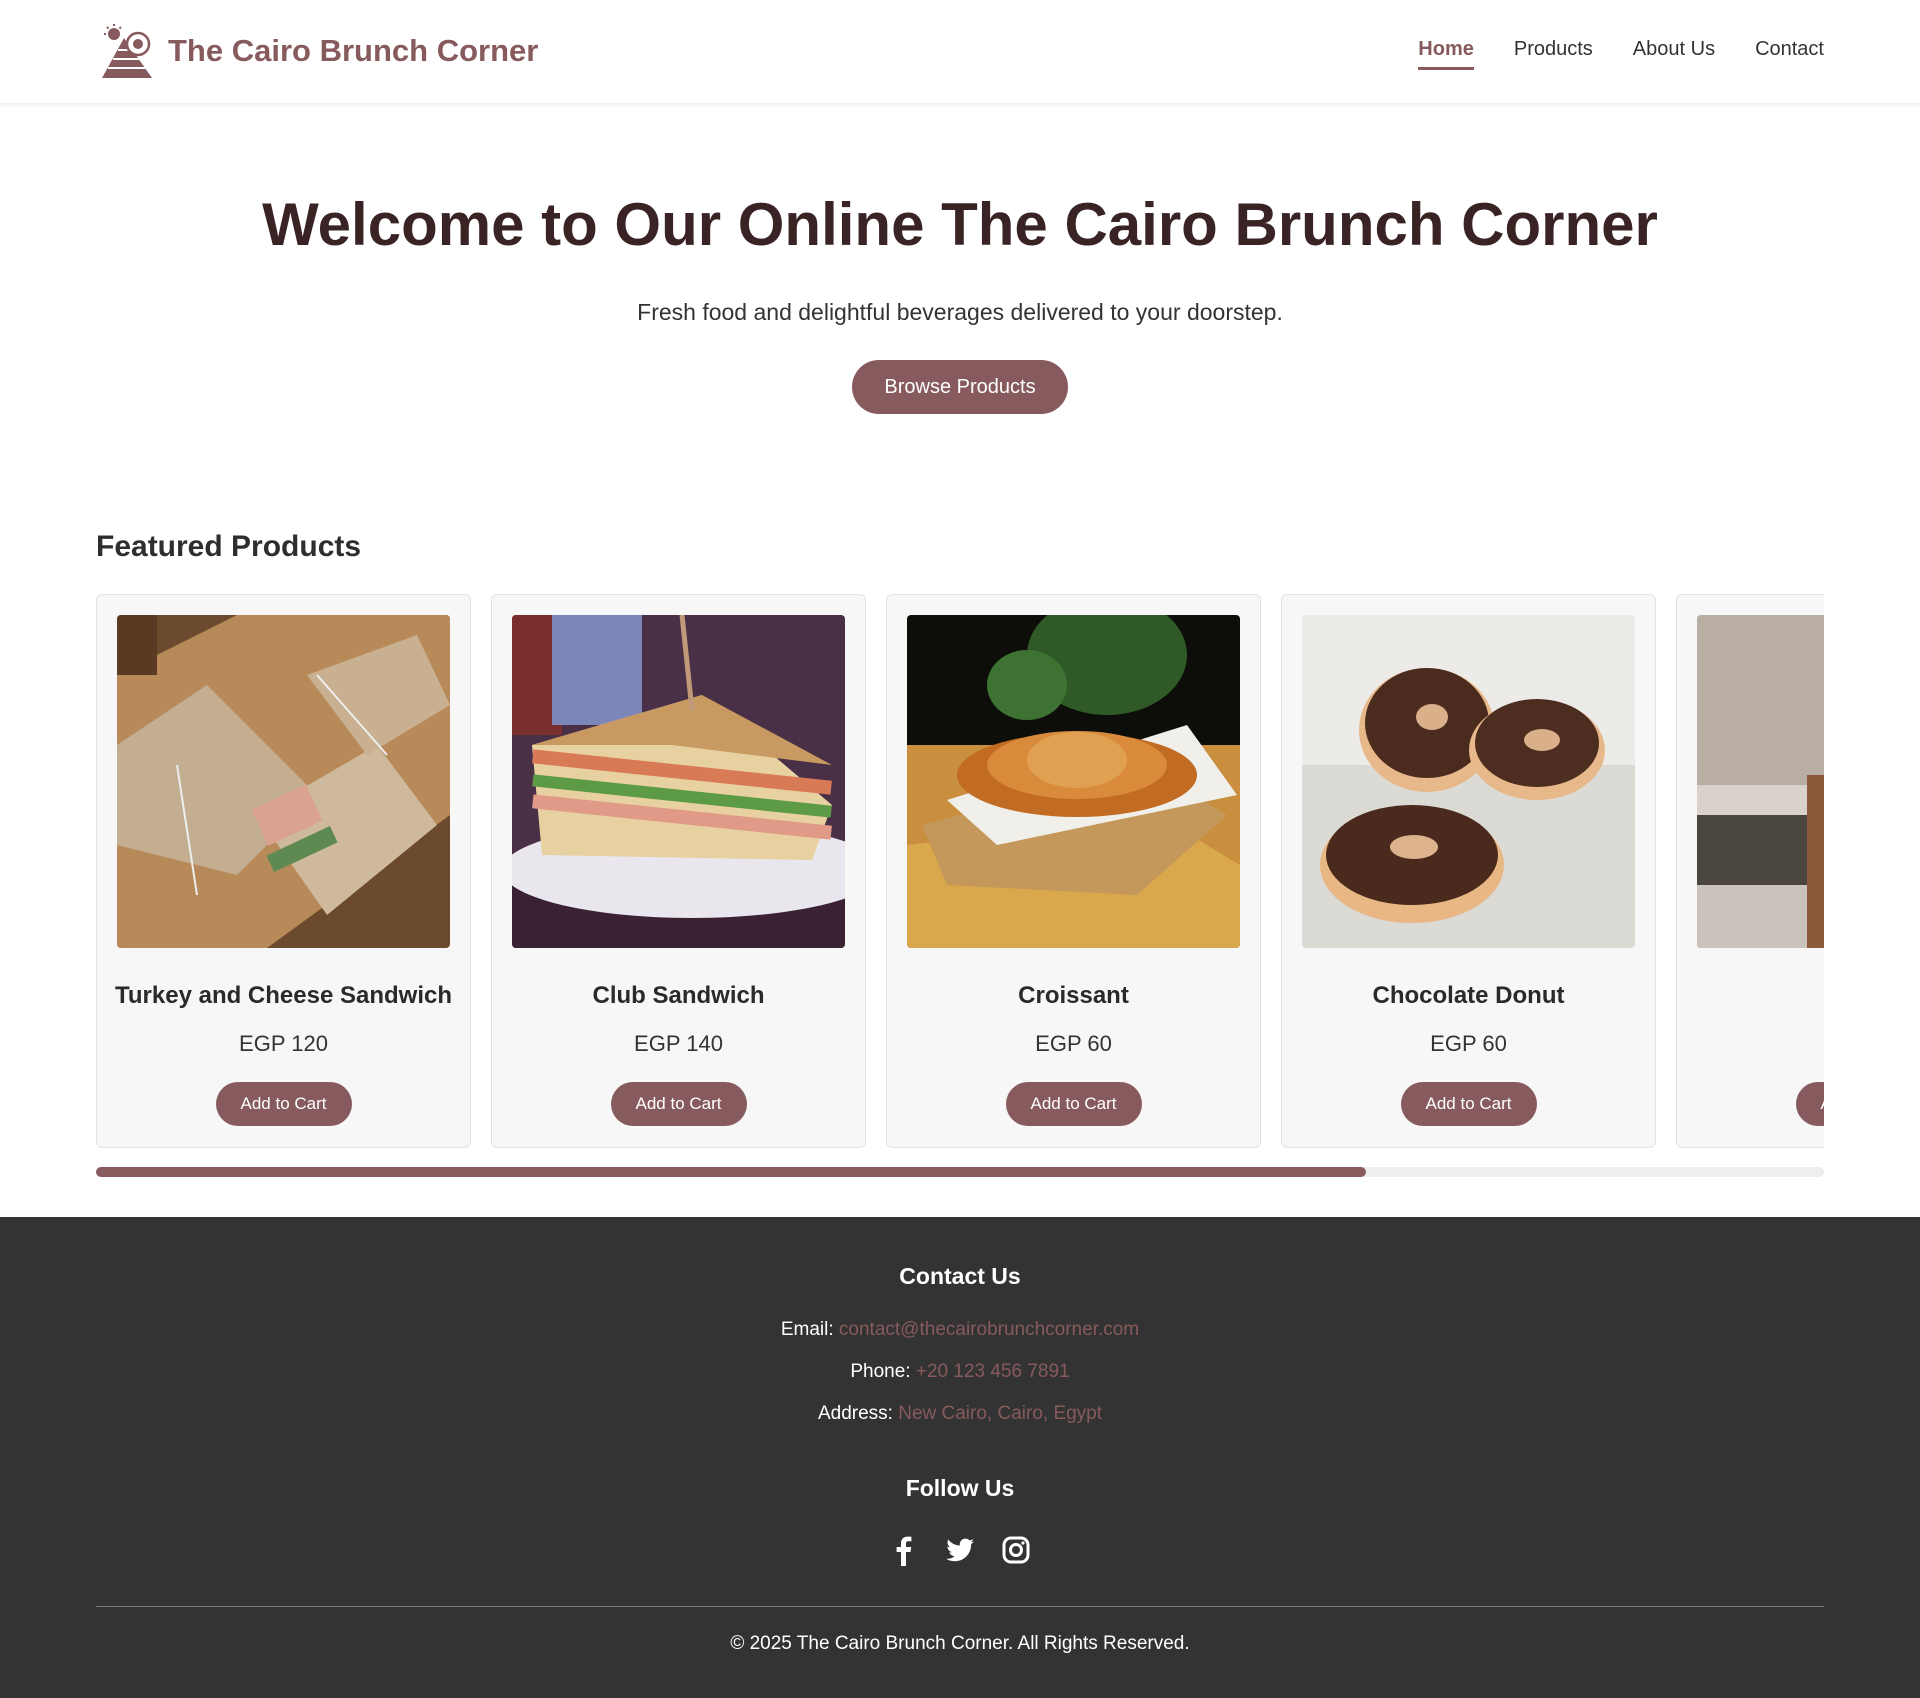 Image resolution: width=1920 pixels, height=1698 pixels. Describe the element at coordinates (960, 387) in the screenshot. I see `browse-products-button: Browse Products` at that location.